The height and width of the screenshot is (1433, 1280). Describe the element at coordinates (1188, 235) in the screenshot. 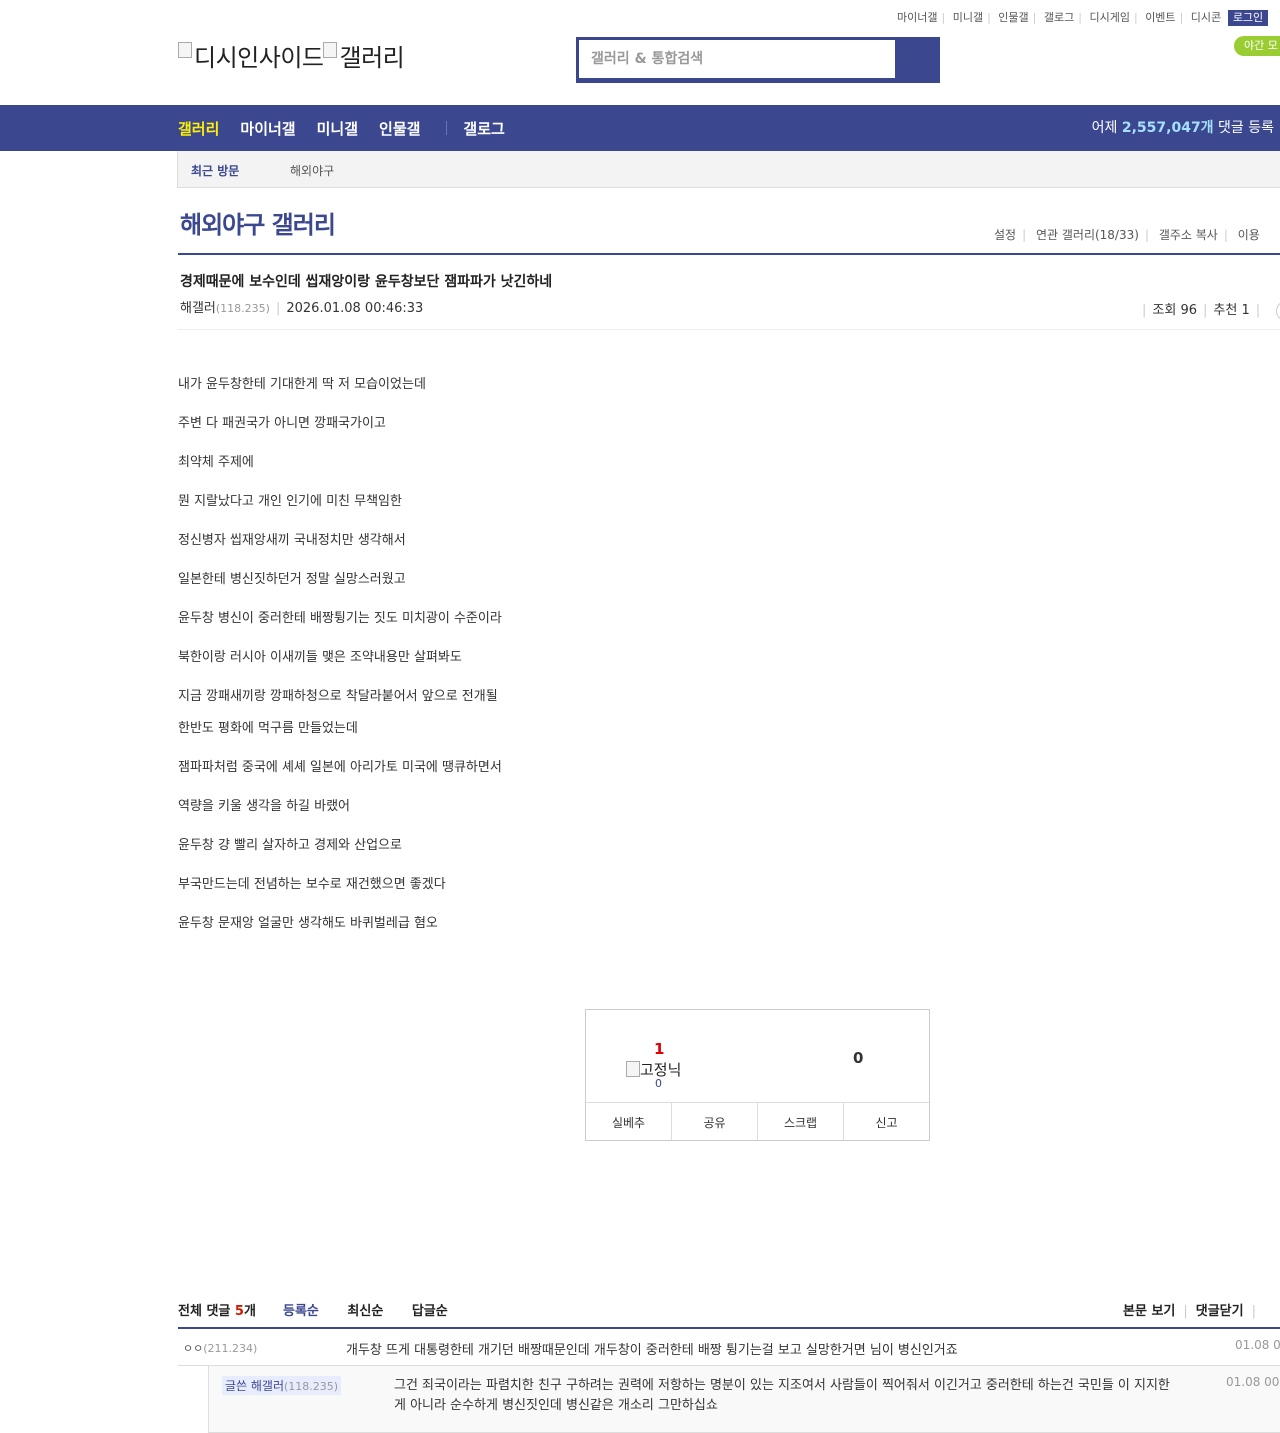

I see `copy-gallery-url-link: 갤주소 복사` at that location.